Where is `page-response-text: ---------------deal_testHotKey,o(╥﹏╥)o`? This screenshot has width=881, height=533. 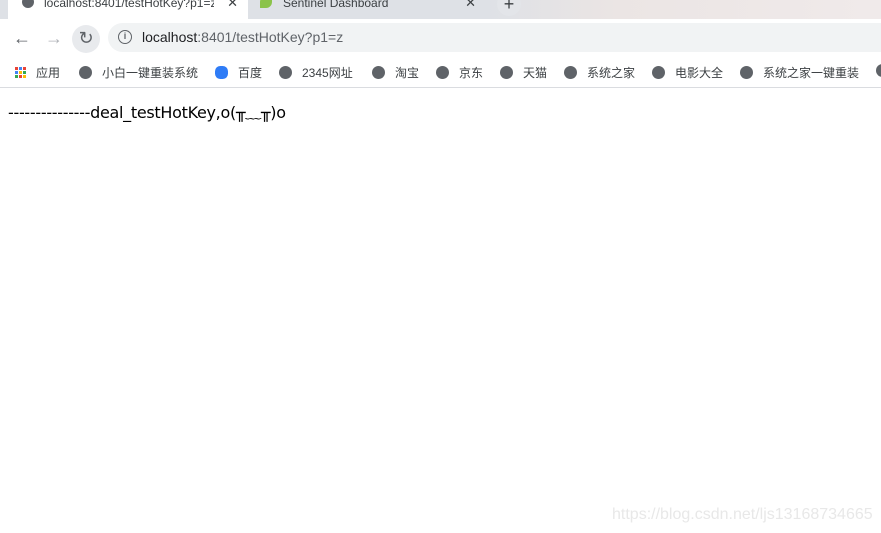
page-response-text: ---------------deal_testHotKey,o(╥﹏╥)o is located at coordinates (147, 112).